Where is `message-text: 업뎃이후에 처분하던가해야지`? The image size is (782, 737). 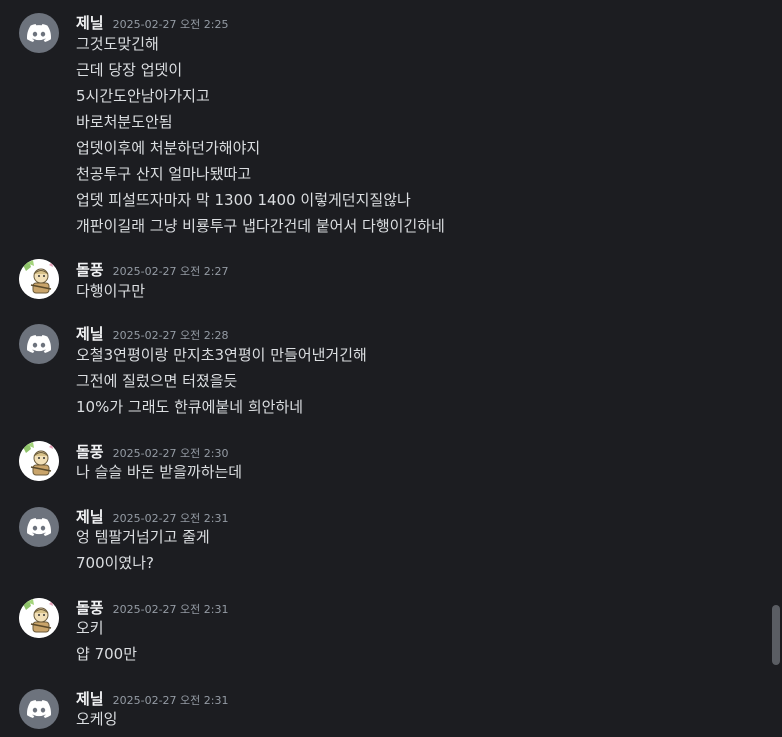
message-text: 업뎃이후에 처분하던가해야지 is located at coordinates (168, 148).